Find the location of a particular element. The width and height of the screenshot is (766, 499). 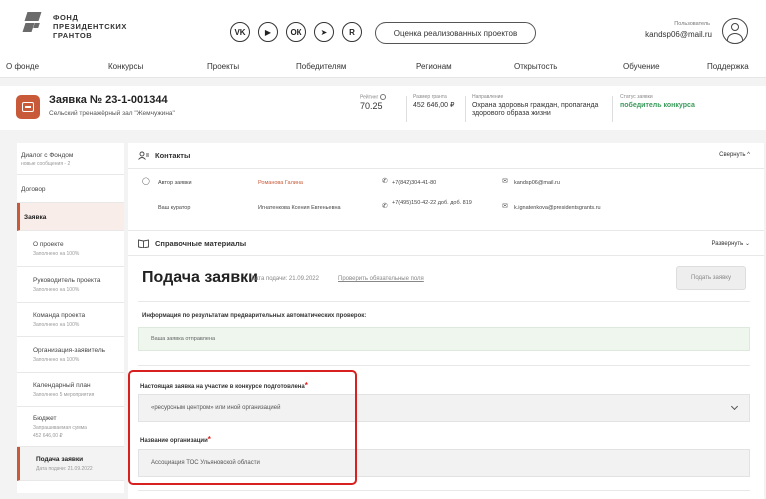

chevron-up-icon: ^ is located at coordinates (748, 155).